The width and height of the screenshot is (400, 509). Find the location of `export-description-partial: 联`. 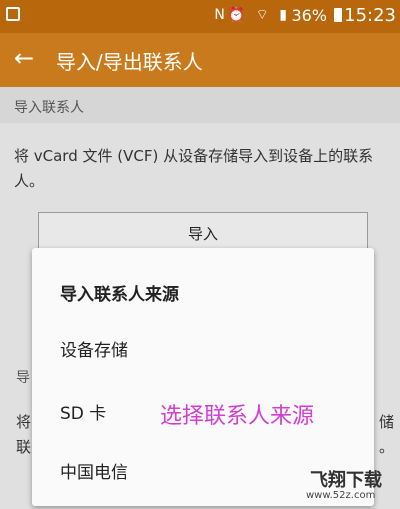

export-description-partial: 联 is located at coordinates (24, 447).